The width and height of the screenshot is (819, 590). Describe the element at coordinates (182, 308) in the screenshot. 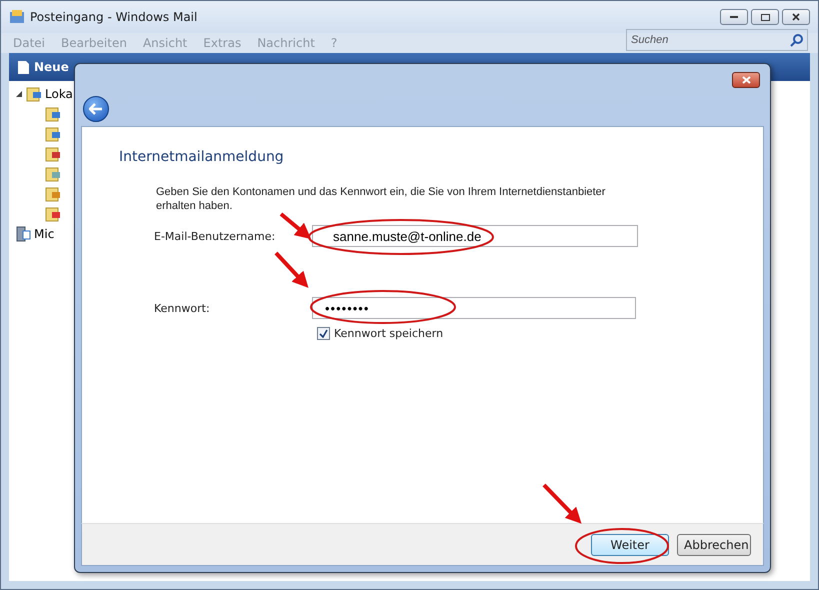

I see `field-label: Kennwort:` at that location.